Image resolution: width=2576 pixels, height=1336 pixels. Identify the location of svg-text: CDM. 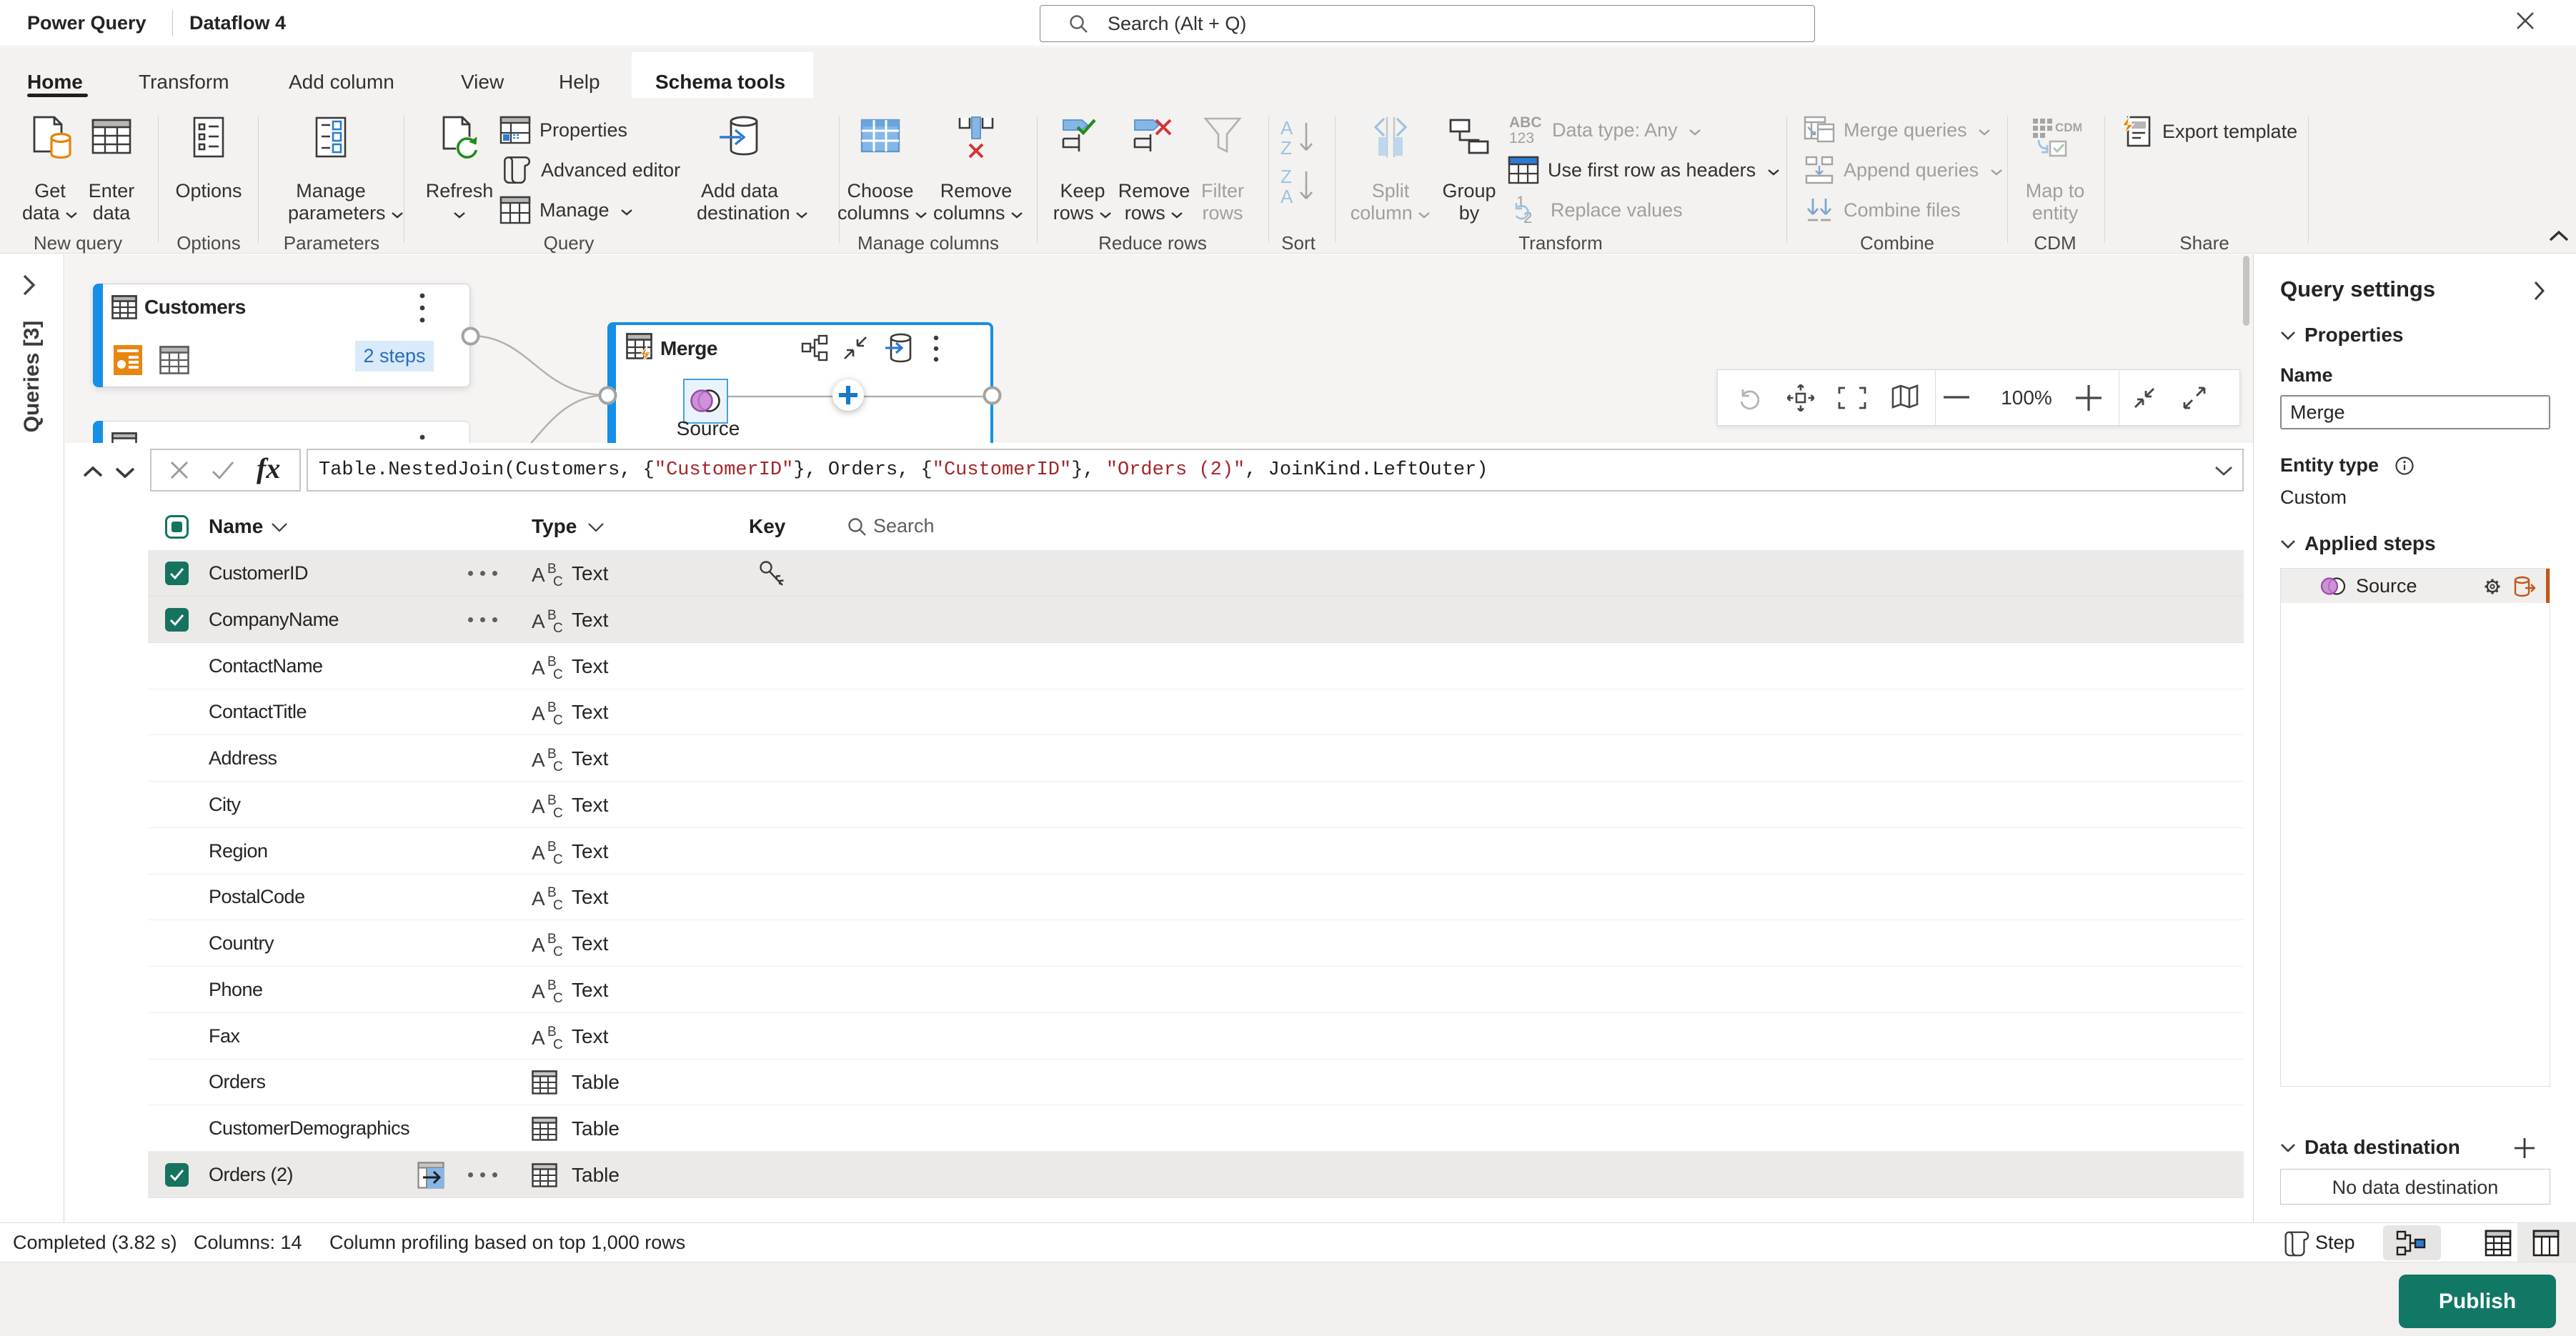
(2068, 127).